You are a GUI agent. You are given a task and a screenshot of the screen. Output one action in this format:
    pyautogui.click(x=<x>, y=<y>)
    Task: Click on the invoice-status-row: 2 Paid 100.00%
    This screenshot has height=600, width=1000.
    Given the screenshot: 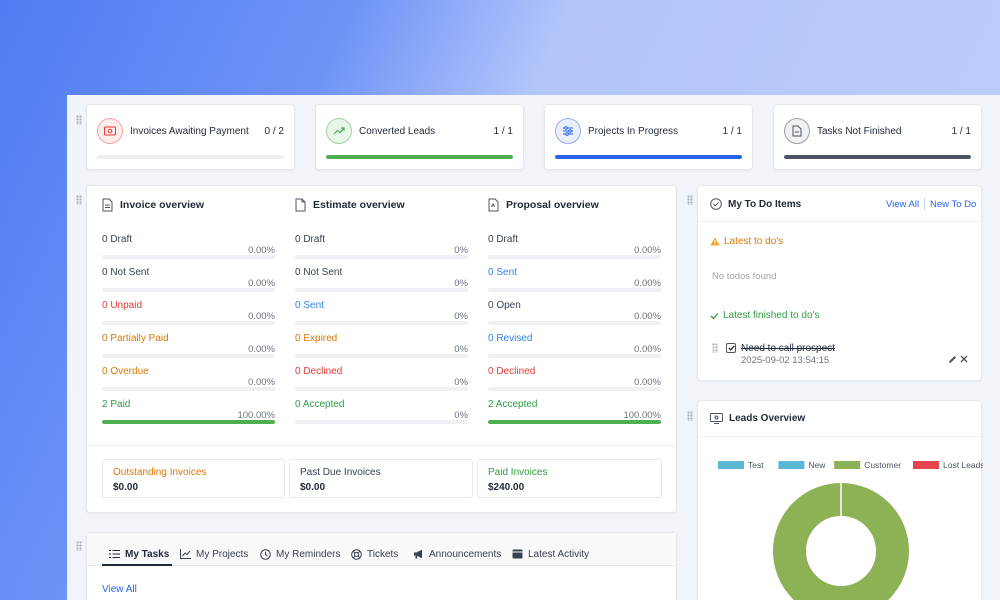 What is the action you would take?
    pyautogui.click(x=188, y=412)
    